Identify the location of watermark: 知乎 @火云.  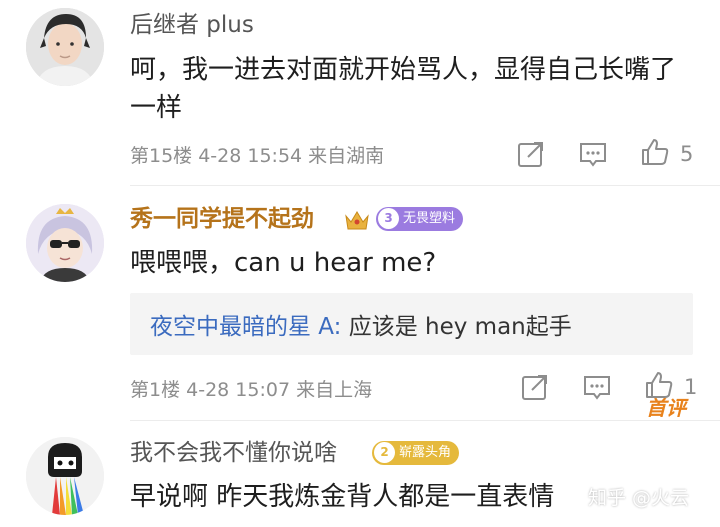
(639, 498).